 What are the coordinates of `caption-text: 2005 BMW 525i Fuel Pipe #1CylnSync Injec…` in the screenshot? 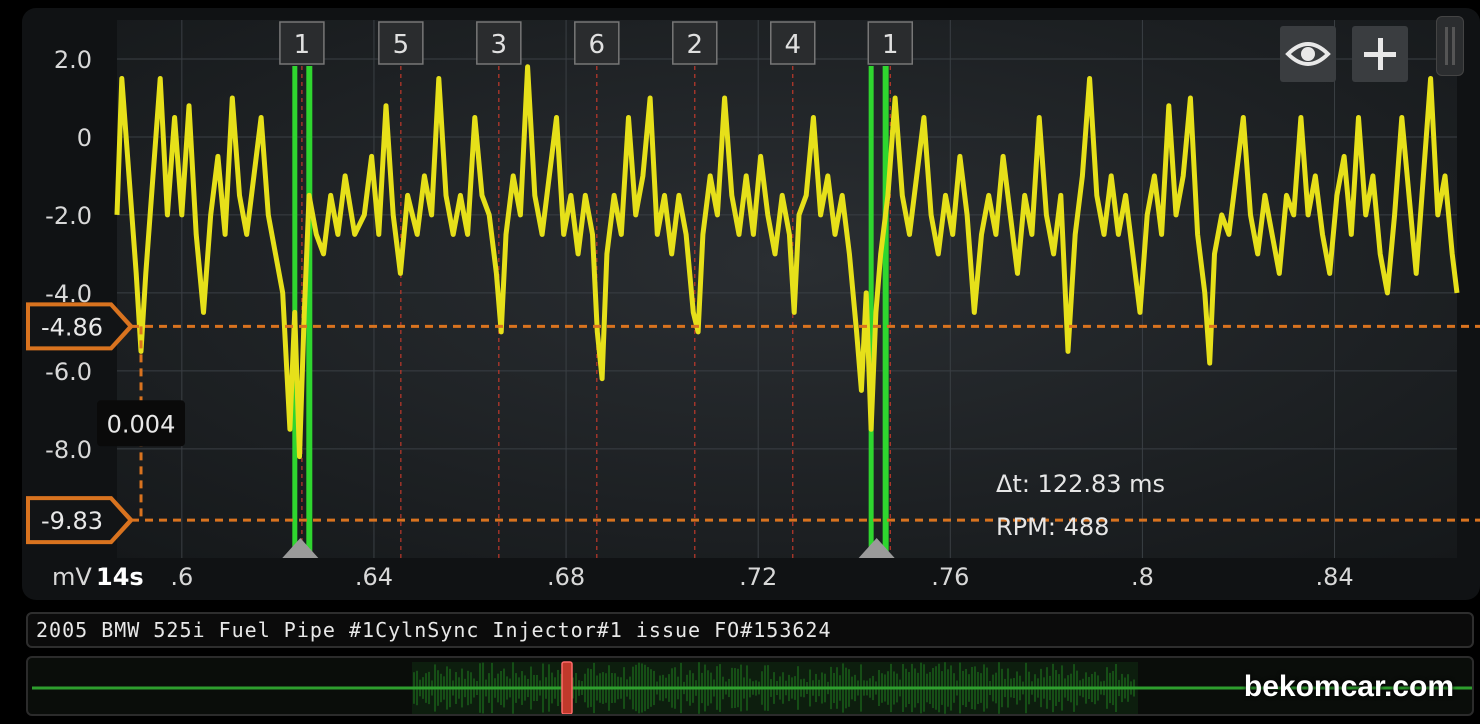 It's located at (434, 630).